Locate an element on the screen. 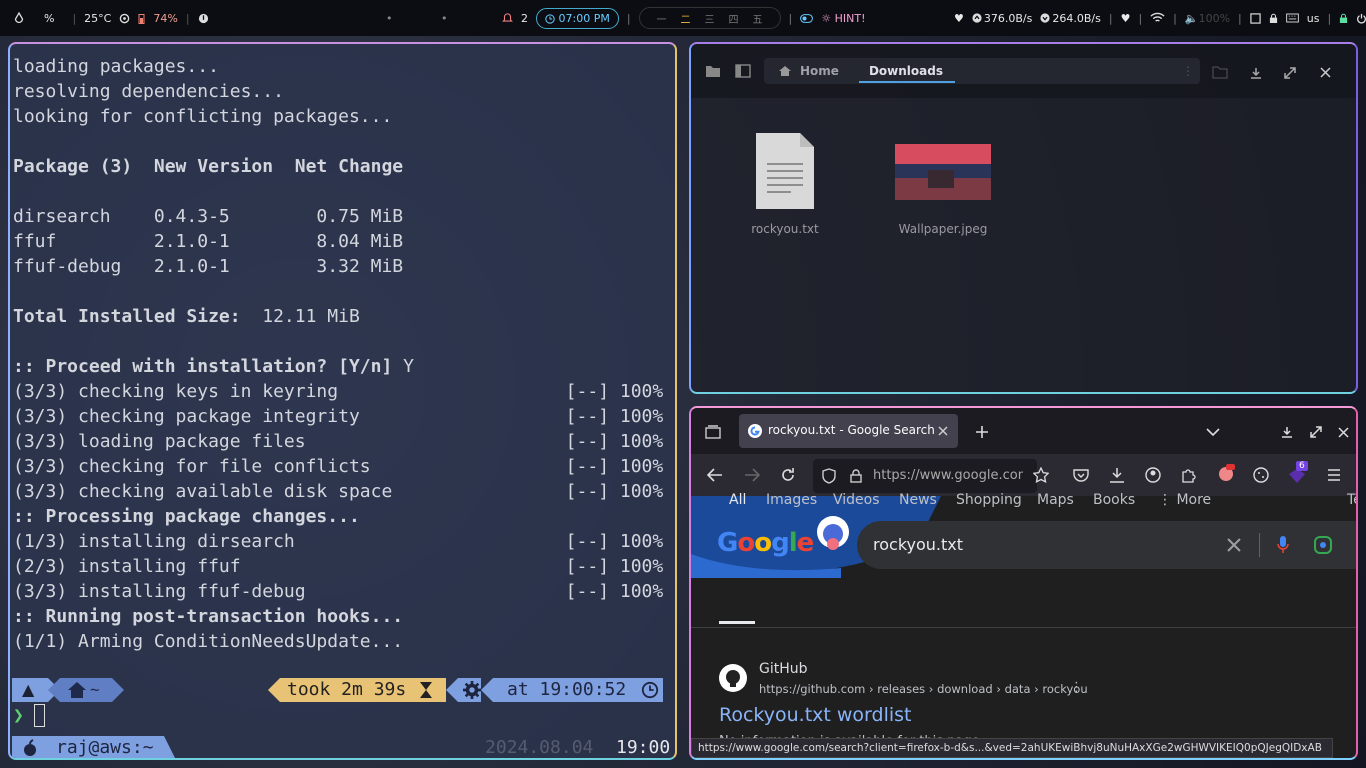 This screenshot has height=768, width=1366. cookie-icon is located at coordinates (1261, 475).